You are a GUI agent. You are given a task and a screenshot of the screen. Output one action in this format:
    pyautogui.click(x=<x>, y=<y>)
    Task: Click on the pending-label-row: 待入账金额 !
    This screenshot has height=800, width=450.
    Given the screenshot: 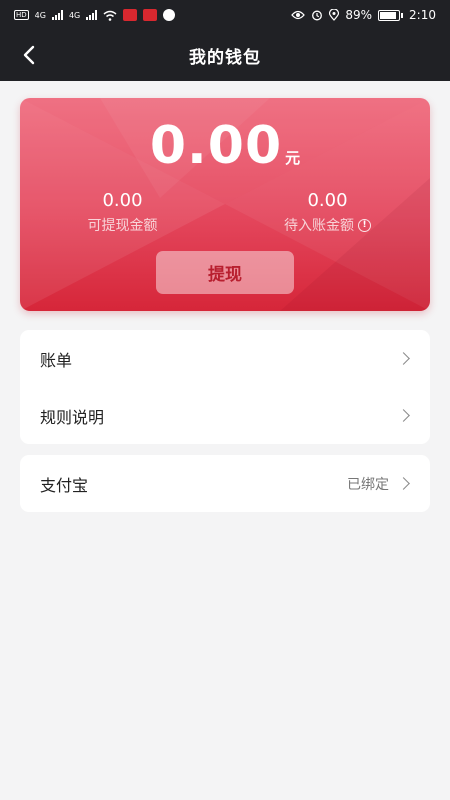 What is the action you would take?
    pyautogui.click(x=327, y=225)
    